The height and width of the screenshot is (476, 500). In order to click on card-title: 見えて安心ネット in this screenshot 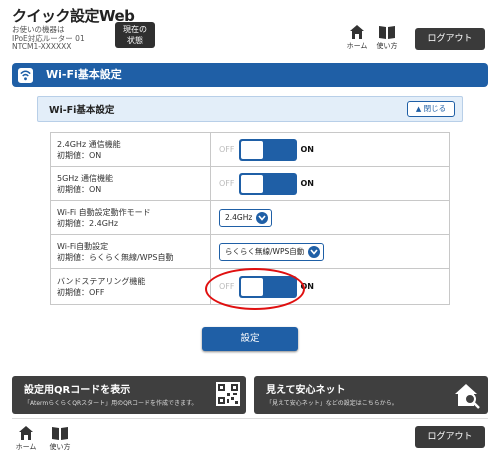, I will do `click(306, 390)`.